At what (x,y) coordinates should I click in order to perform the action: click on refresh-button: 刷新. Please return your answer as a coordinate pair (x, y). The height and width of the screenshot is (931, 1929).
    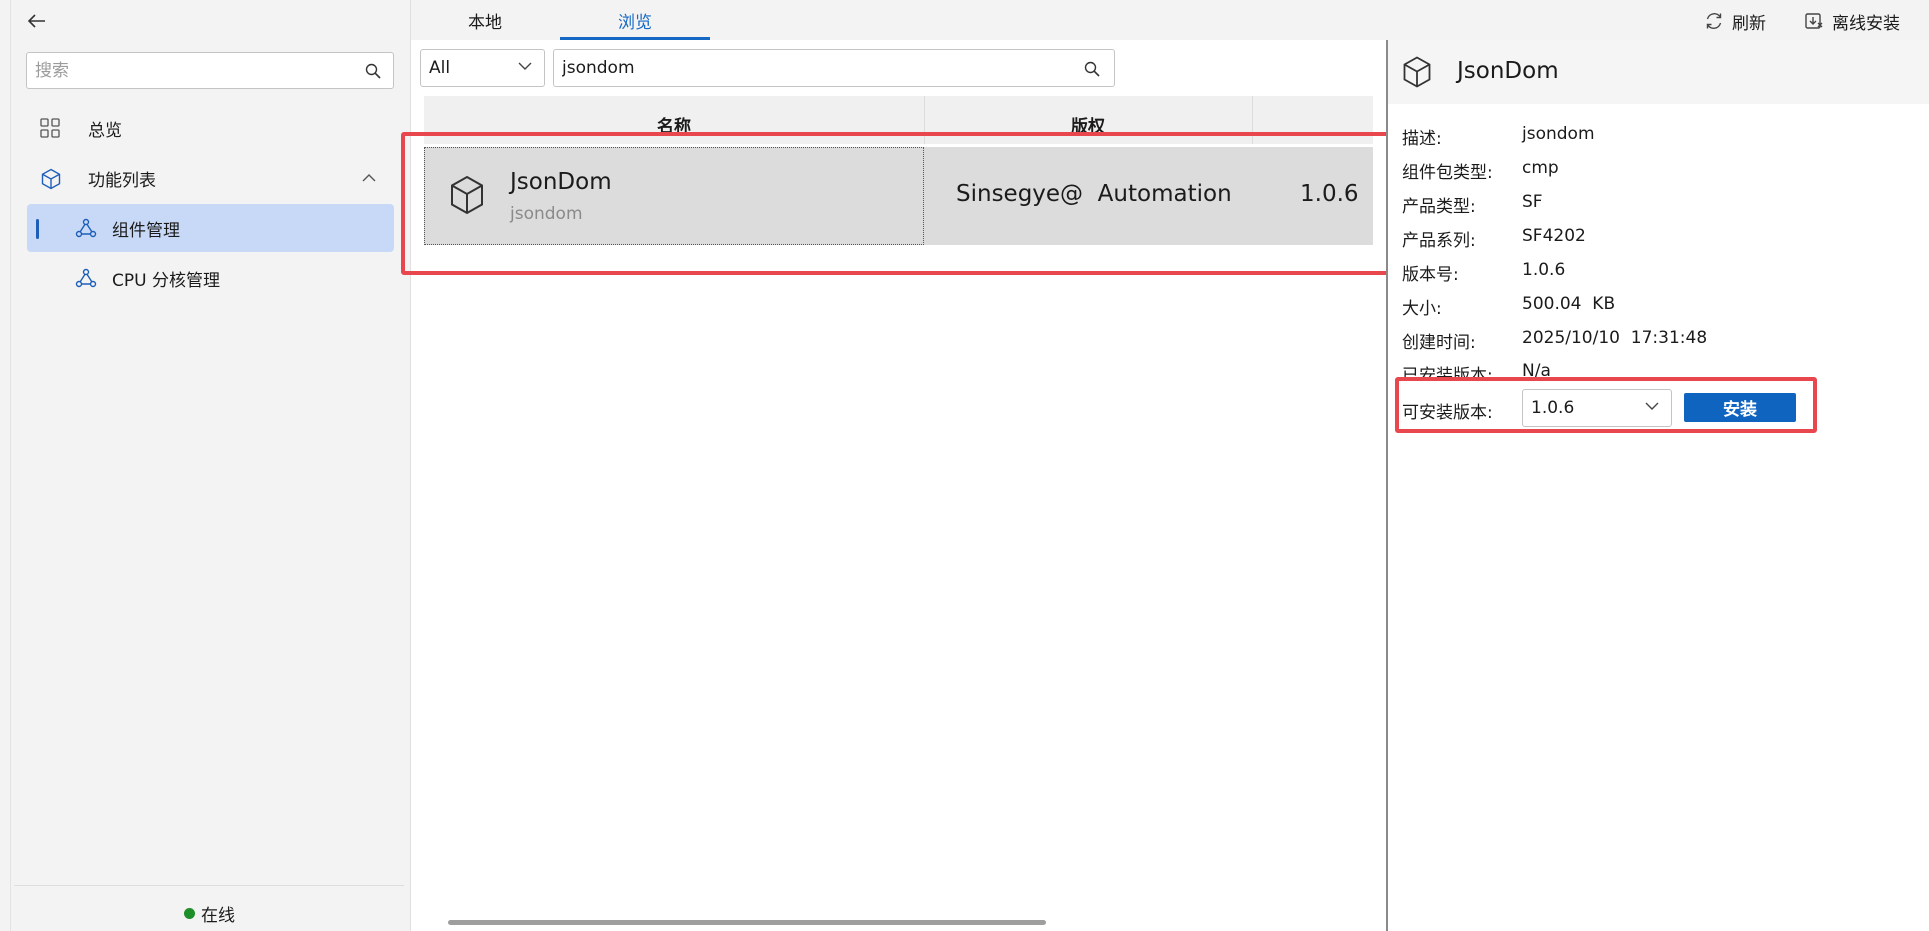
    Looking at the image, I should click on (1735, 21).